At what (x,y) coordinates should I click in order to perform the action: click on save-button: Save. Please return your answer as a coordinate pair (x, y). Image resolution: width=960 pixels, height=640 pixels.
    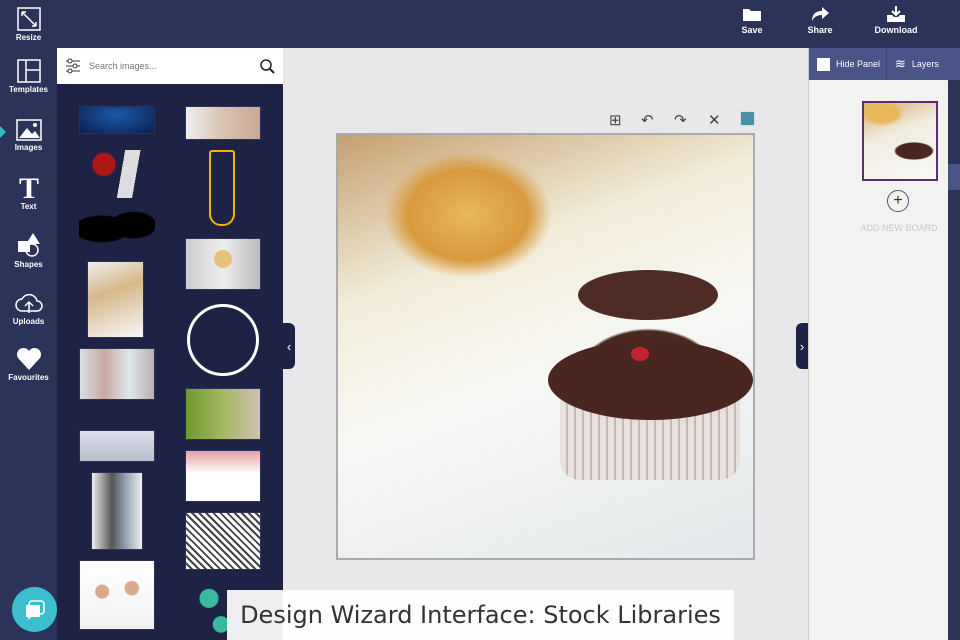
    Looking at the image, I should click on (752, 20).